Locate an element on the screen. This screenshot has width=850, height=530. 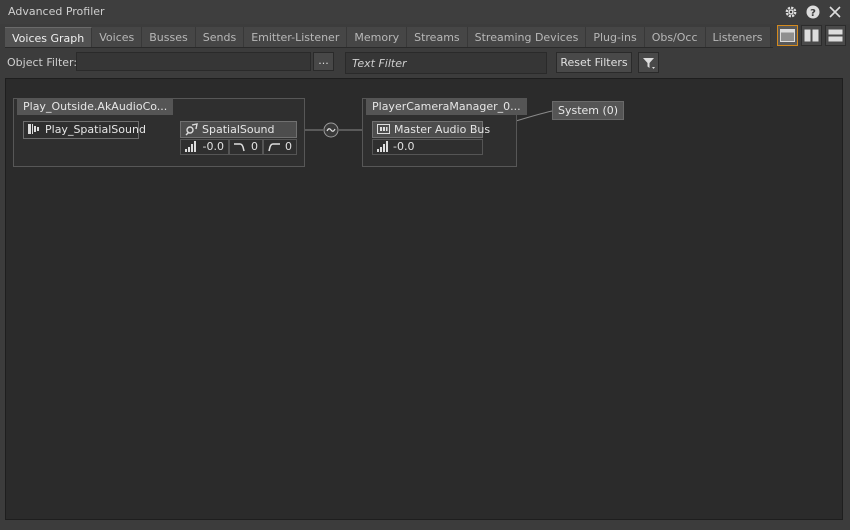
tab-memory: Memory is located at coordinates (377, 37).